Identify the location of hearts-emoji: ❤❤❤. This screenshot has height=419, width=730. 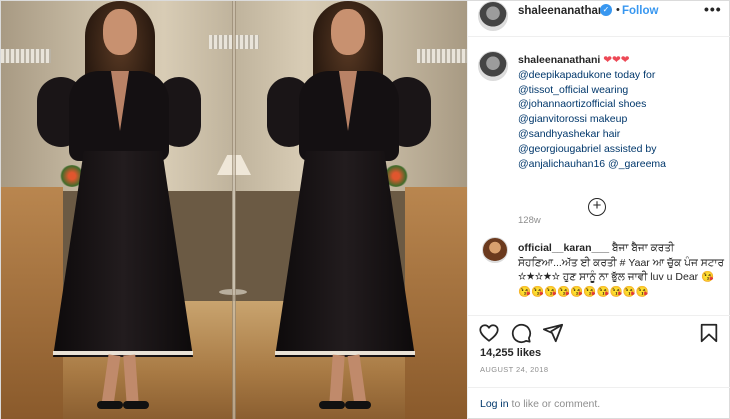
(616, 60).